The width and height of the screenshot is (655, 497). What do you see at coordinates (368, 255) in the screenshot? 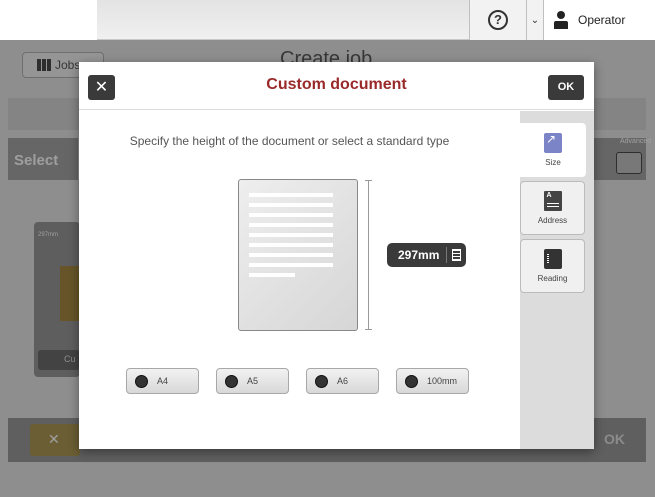
I see `height-dimension-line` at bounding box center [368, 255].